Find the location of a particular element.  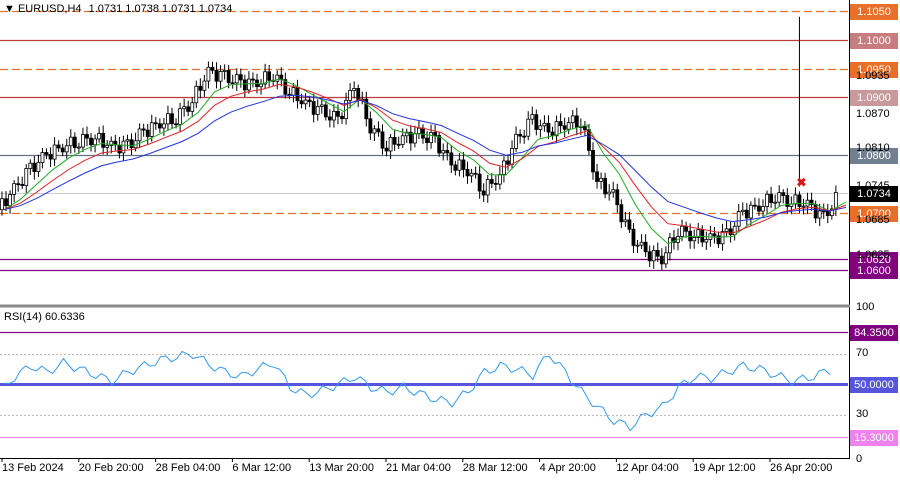

symbol-header: ▼ EURUSD,H4 1.0731 1.0738 1.0731 1.0734 is located at coordinates (118, 9).